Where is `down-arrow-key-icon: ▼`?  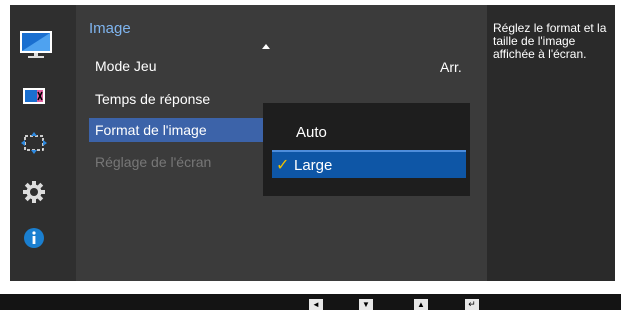
down-arrow-key-icon: ▼ is located at coordinates (366, 304).